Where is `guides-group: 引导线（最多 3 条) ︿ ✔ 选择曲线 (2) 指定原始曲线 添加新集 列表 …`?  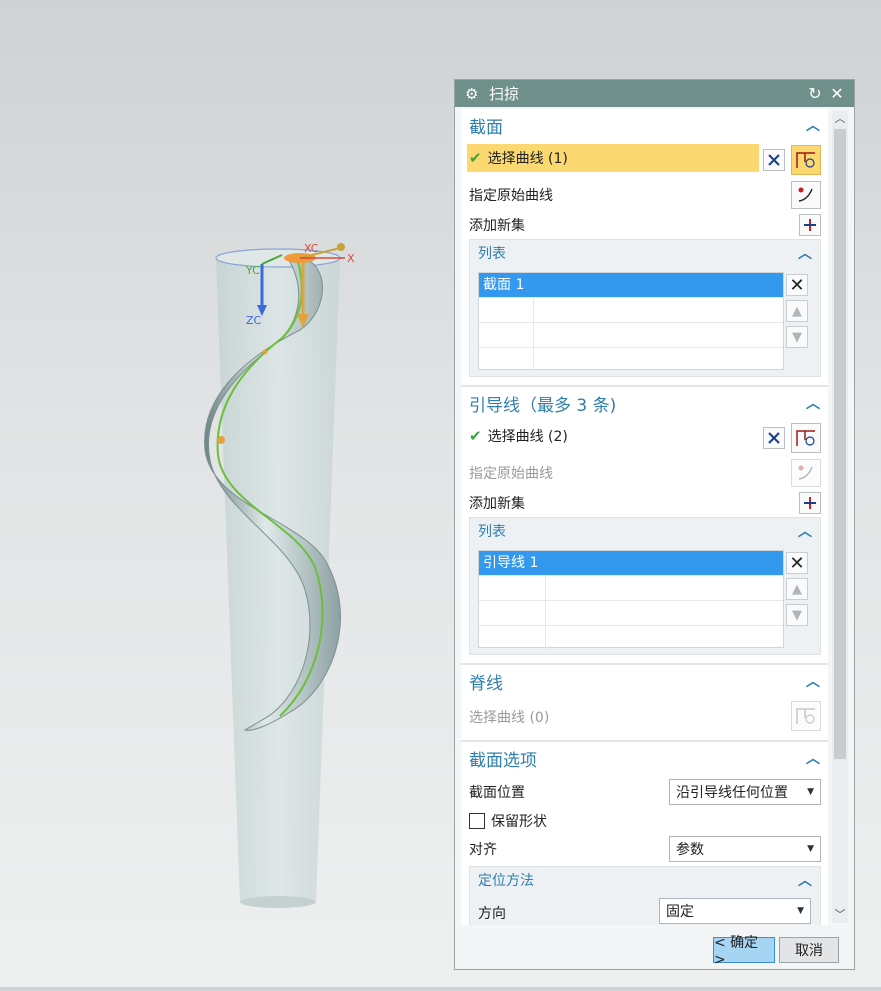
guides-group: 引导线（最多 3 条) ︿ ✔ 选择曲线 (2) 指定原始曲线 添加新集 列表 … is located at coordinates (644, 526).